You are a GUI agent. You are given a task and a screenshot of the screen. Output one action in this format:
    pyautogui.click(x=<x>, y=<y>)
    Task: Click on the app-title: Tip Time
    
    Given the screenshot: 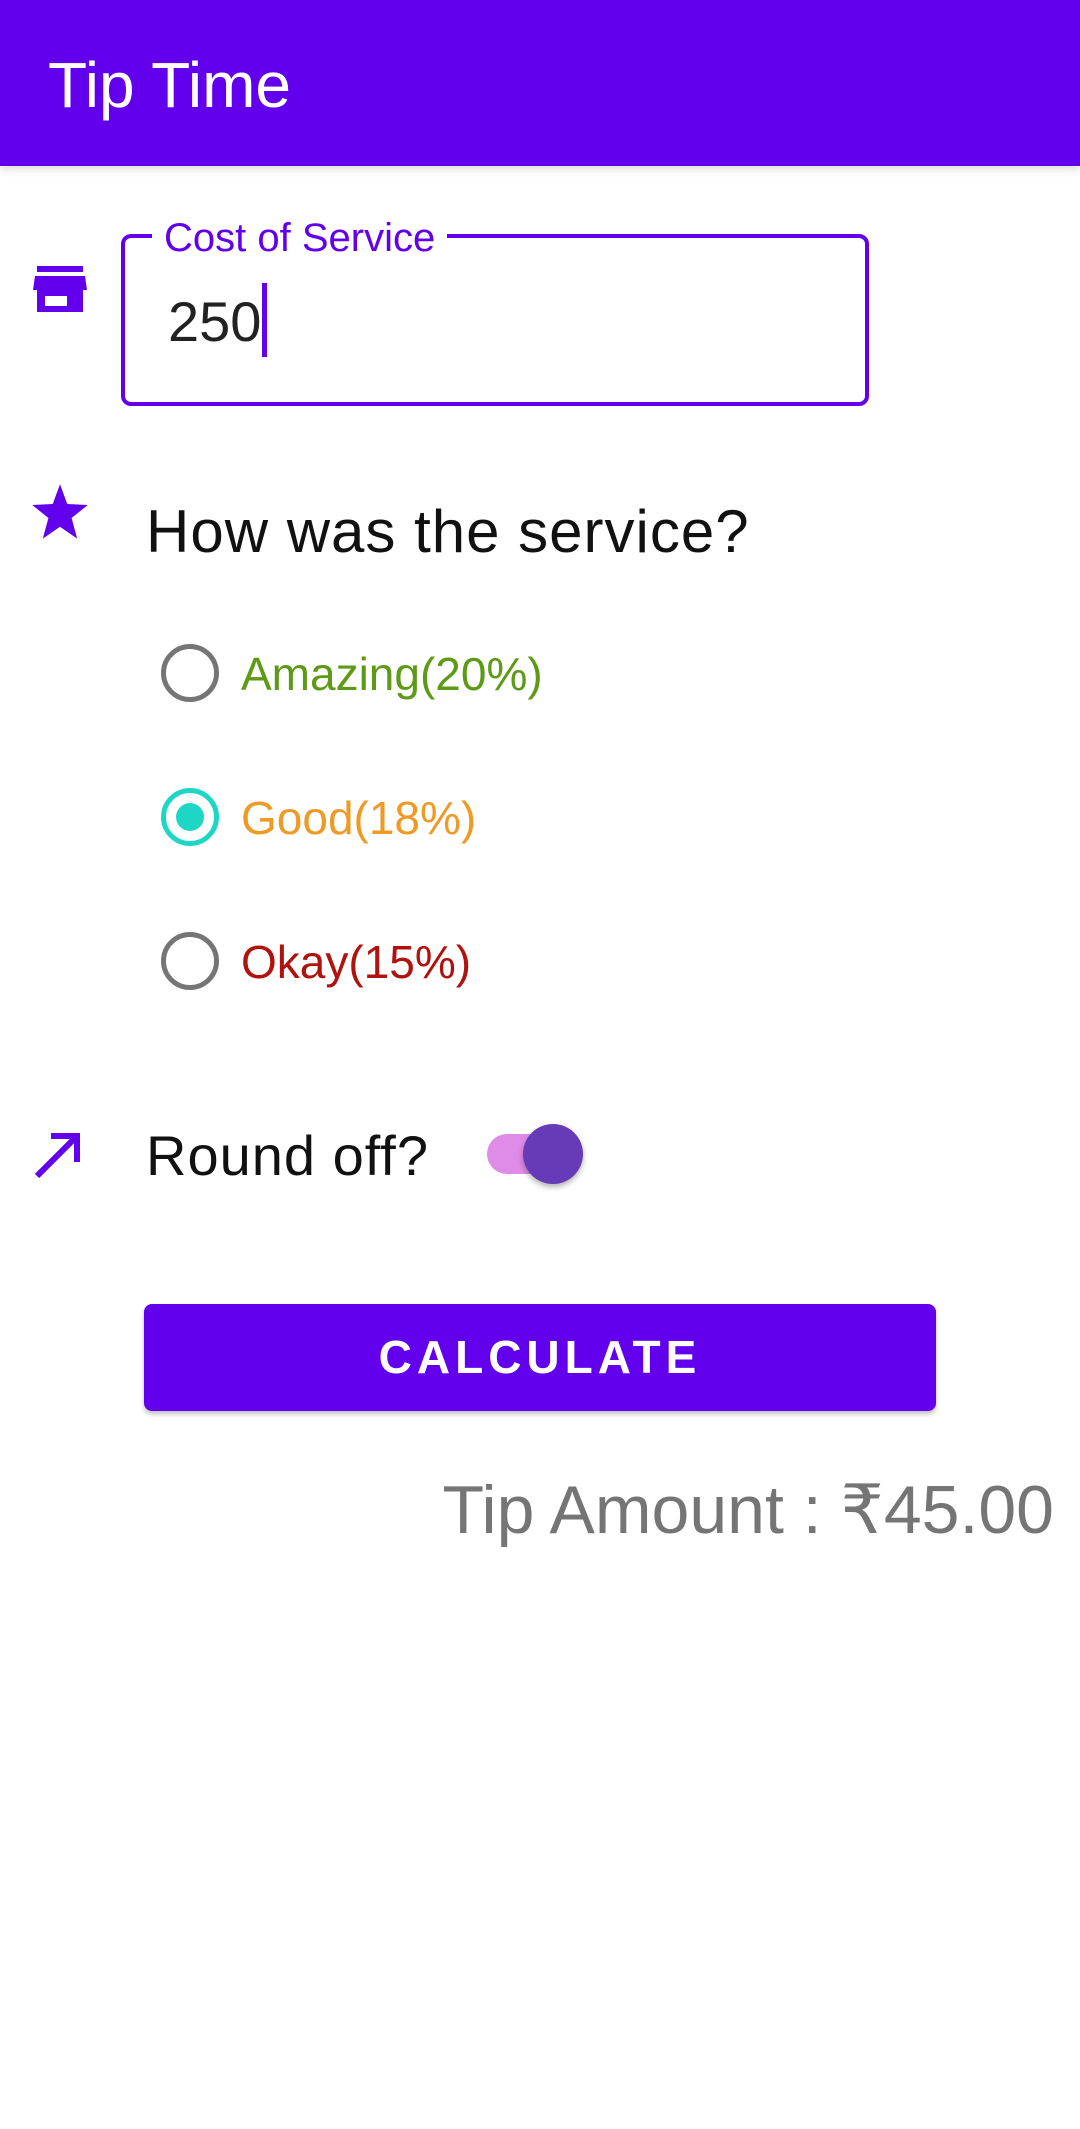 What is the action you would take?
    pyautogui.click(x=169, y=85)
    